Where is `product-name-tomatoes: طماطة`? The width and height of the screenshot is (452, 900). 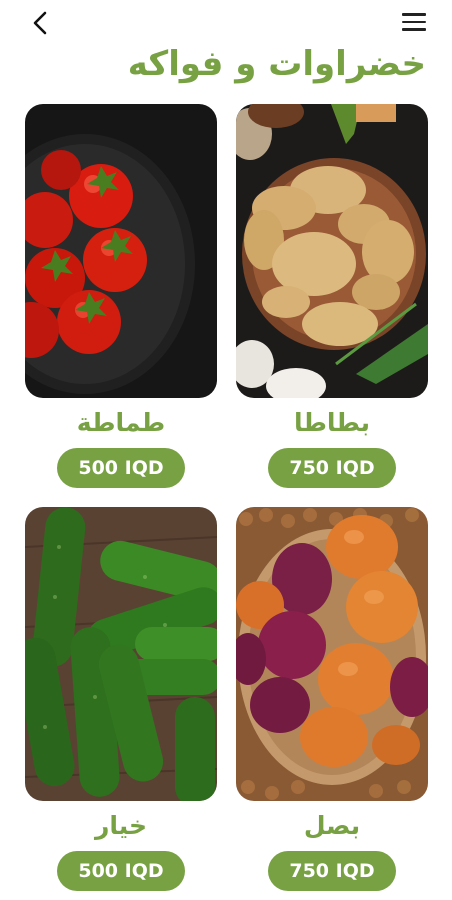 product-name-tomatoes: طماطة is located at coordinates (121, 422).